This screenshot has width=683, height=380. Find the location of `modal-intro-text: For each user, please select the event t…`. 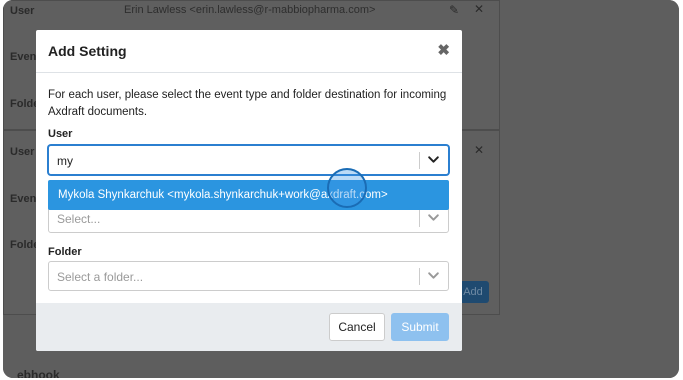

modal-intro-text: For each user, please select the event t… is located at coordinates (247, 103).